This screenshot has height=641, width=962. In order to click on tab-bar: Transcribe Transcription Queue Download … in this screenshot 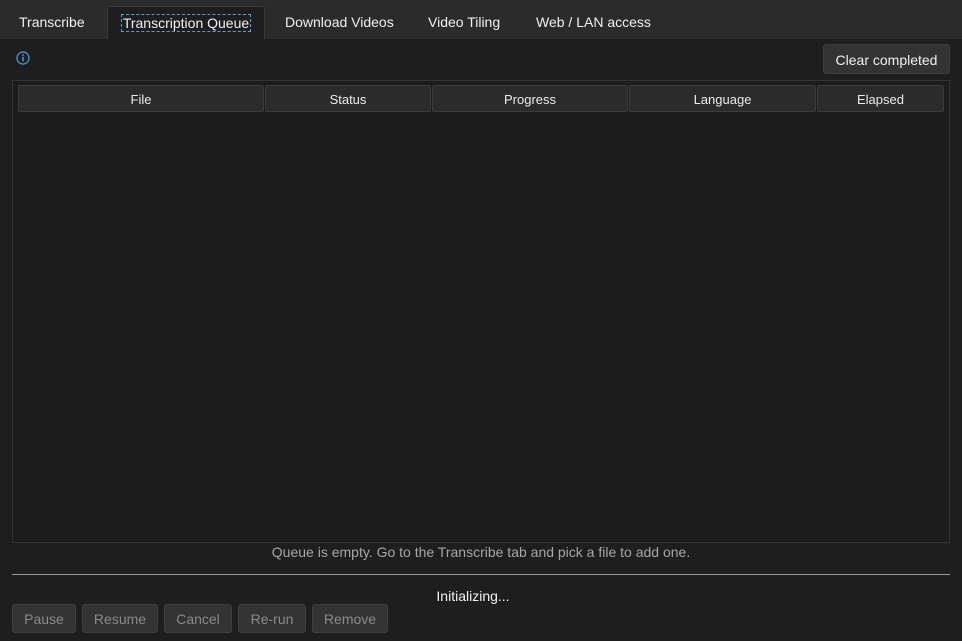, I will do `click(481, 19)`.